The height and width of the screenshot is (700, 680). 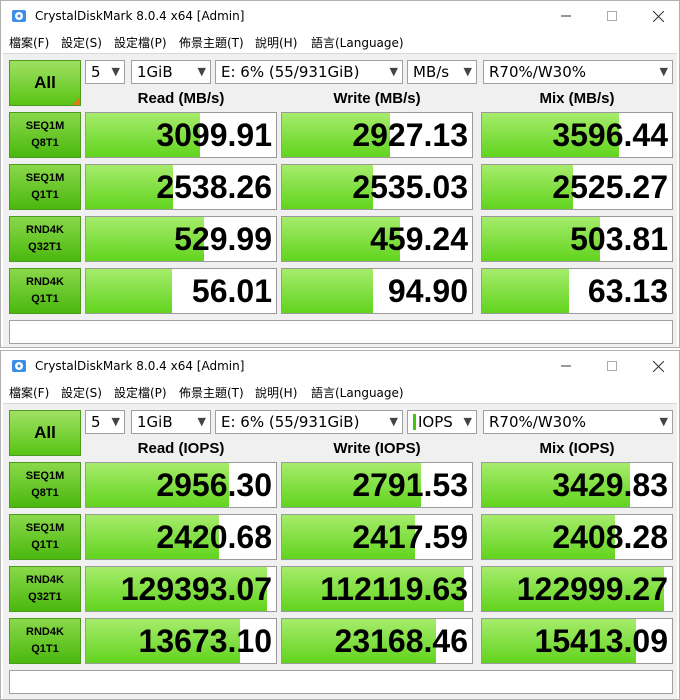 What do you see at coordinates (377, 291) in the screenshot?
I see `result-write: 94.90` at bounding box center [377, 291].